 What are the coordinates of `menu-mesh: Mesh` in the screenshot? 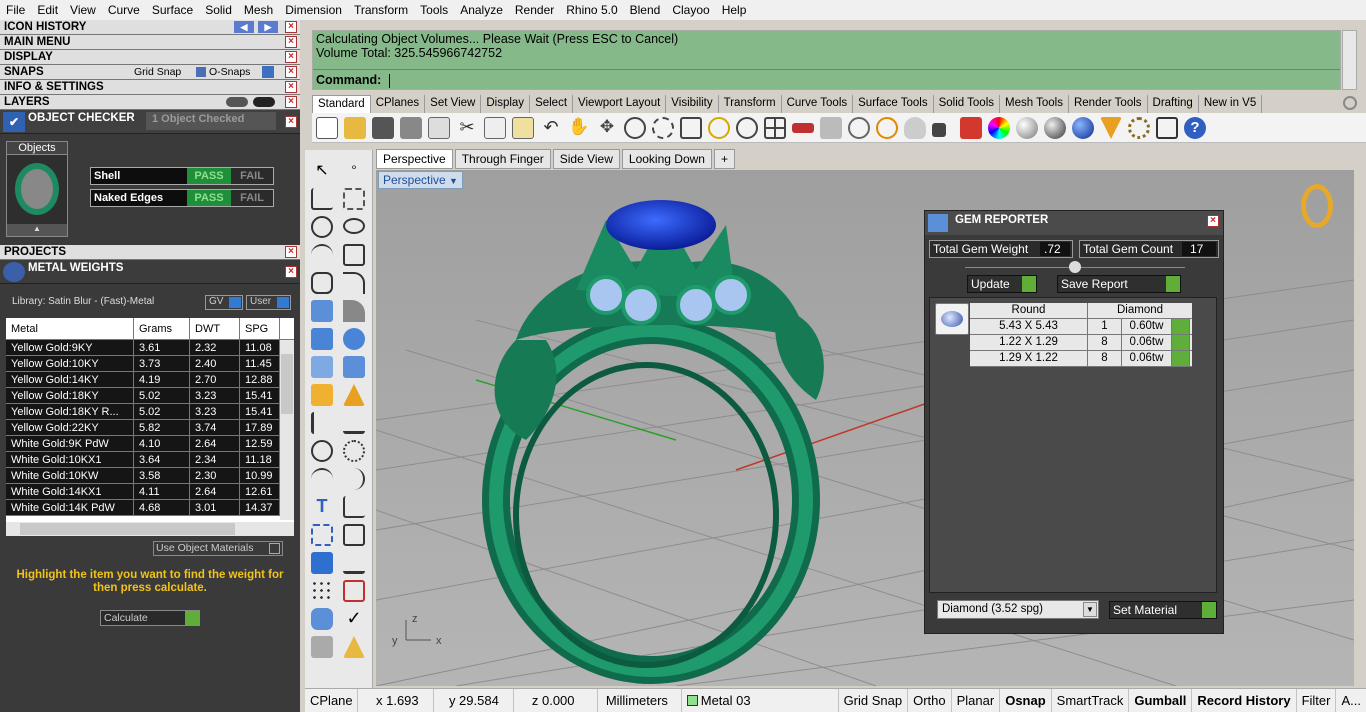 It's located at (258, 10).